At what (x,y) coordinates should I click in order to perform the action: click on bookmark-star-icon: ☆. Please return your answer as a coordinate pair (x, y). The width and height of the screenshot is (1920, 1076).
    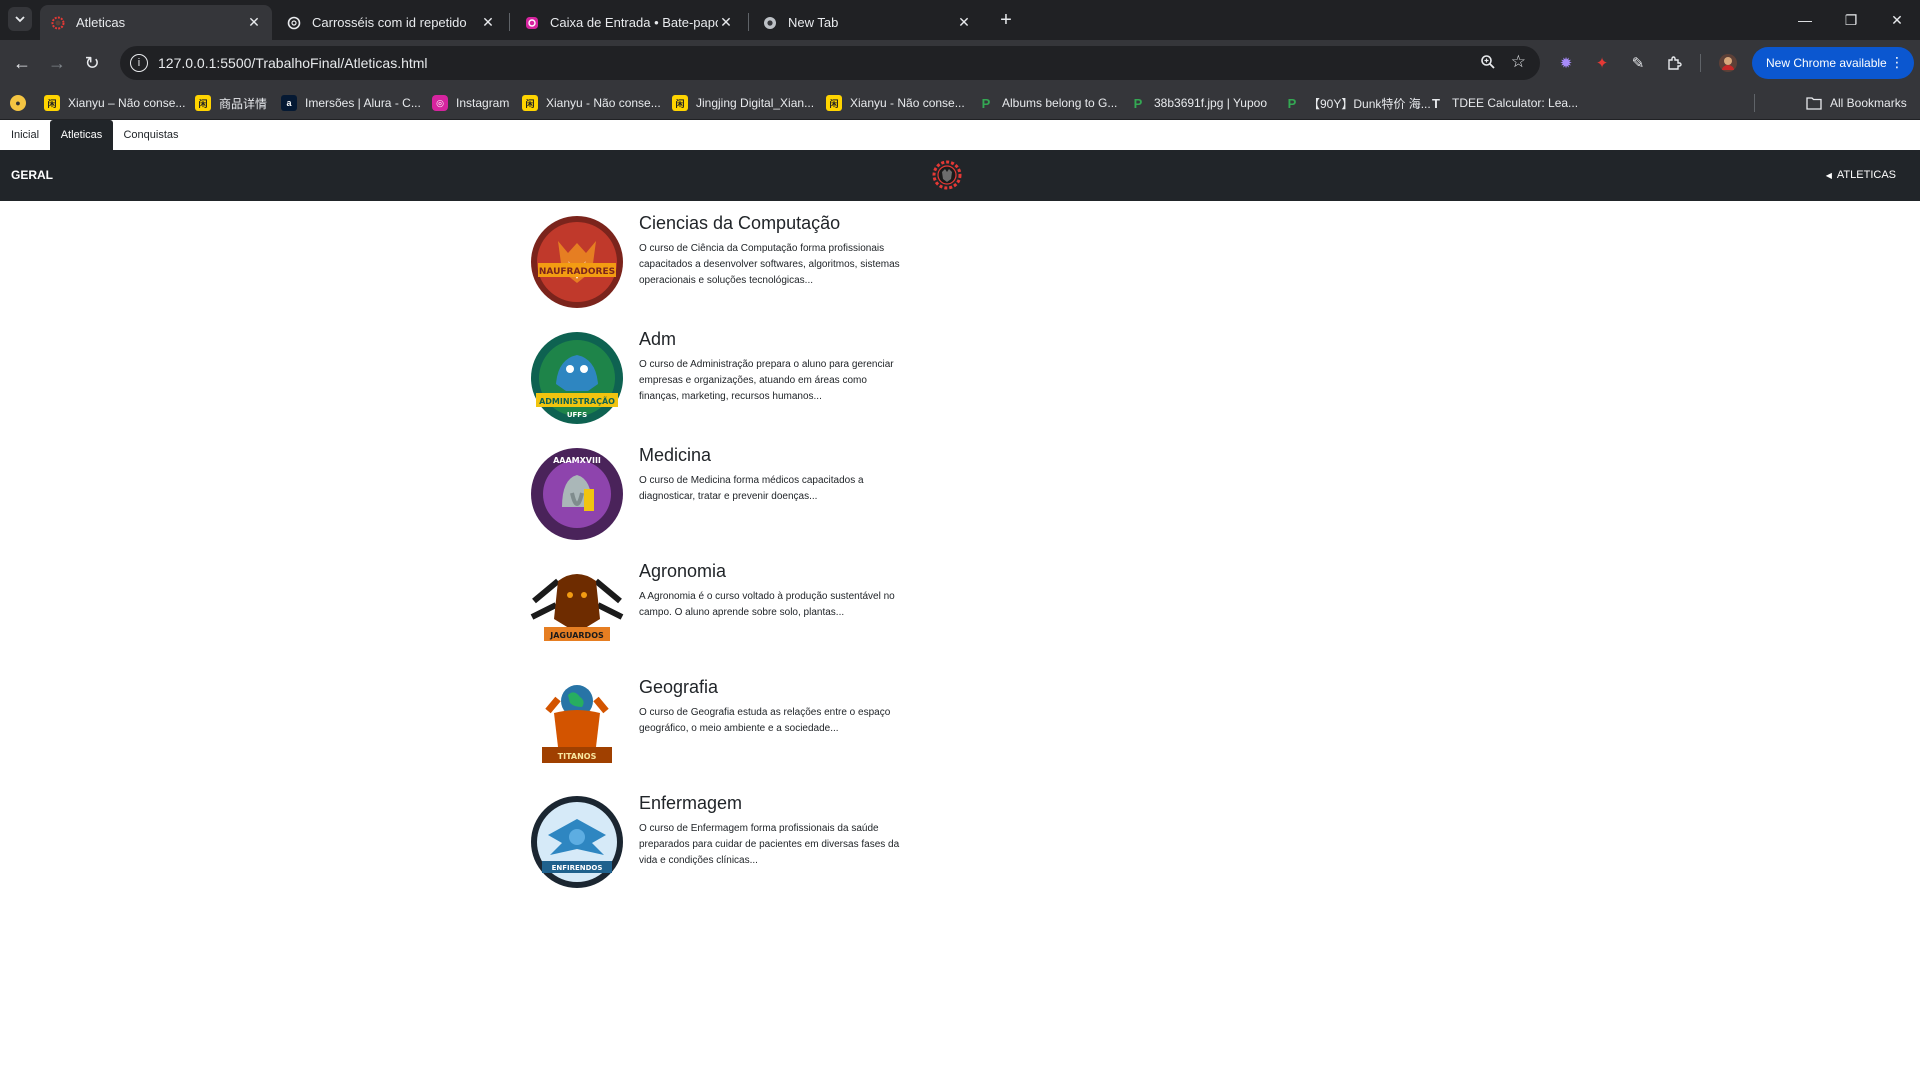
    Looking at the image, I should click on (1518, 62).